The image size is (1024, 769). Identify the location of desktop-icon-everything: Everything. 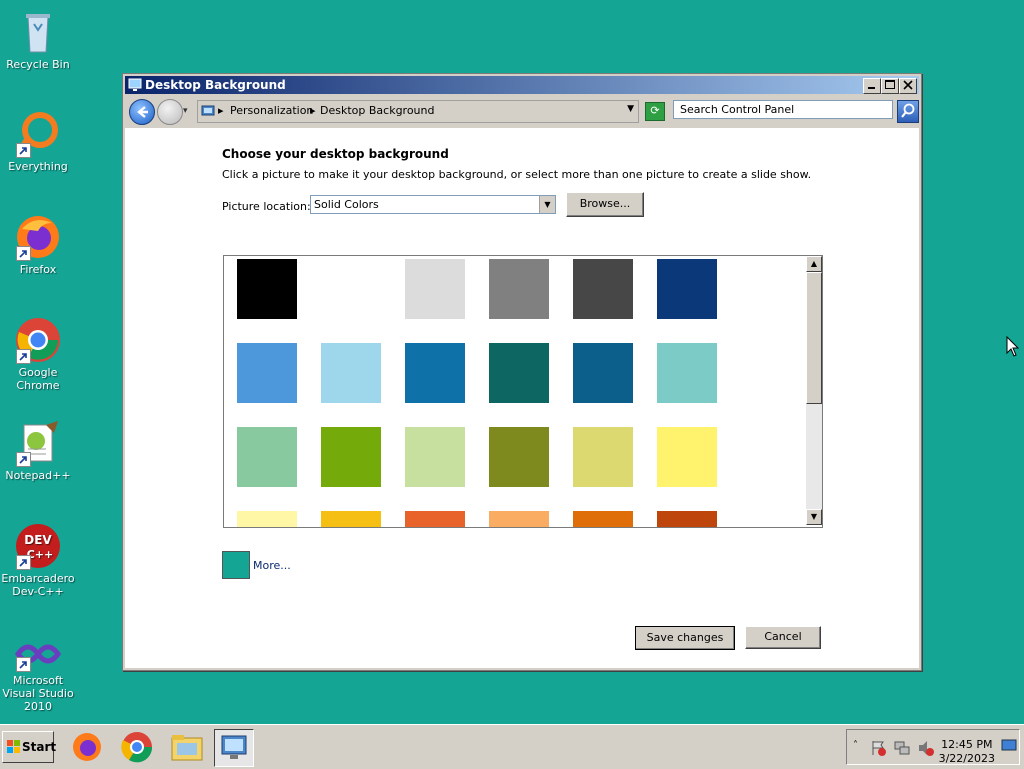
(38, 141).